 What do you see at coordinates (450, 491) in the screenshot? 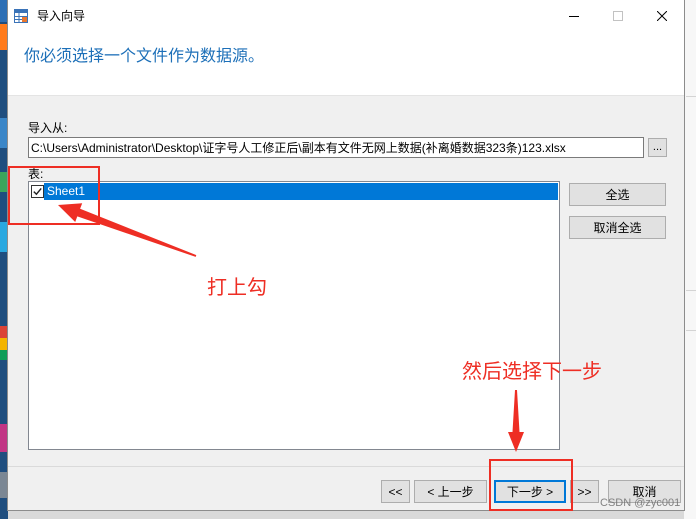
I see `back-button: < 上一步` at bounding box center [450, 491].